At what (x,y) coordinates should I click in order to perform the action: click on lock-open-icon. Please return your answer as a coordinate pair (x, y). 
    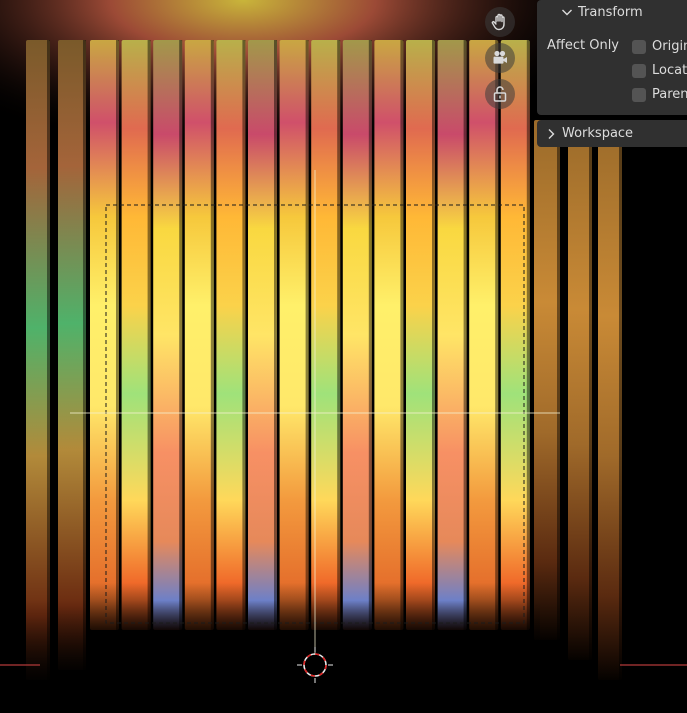
    Looking at the image, I should click on (500, 94).